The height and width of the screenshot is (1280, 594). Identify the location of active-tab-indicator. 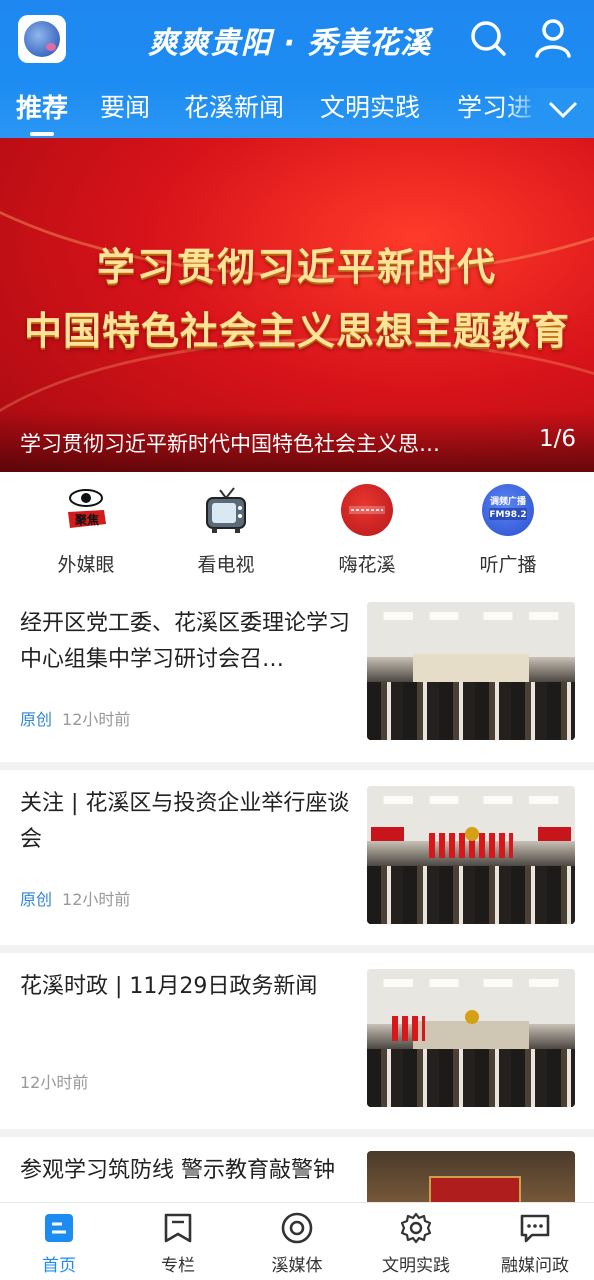
(42, 134).